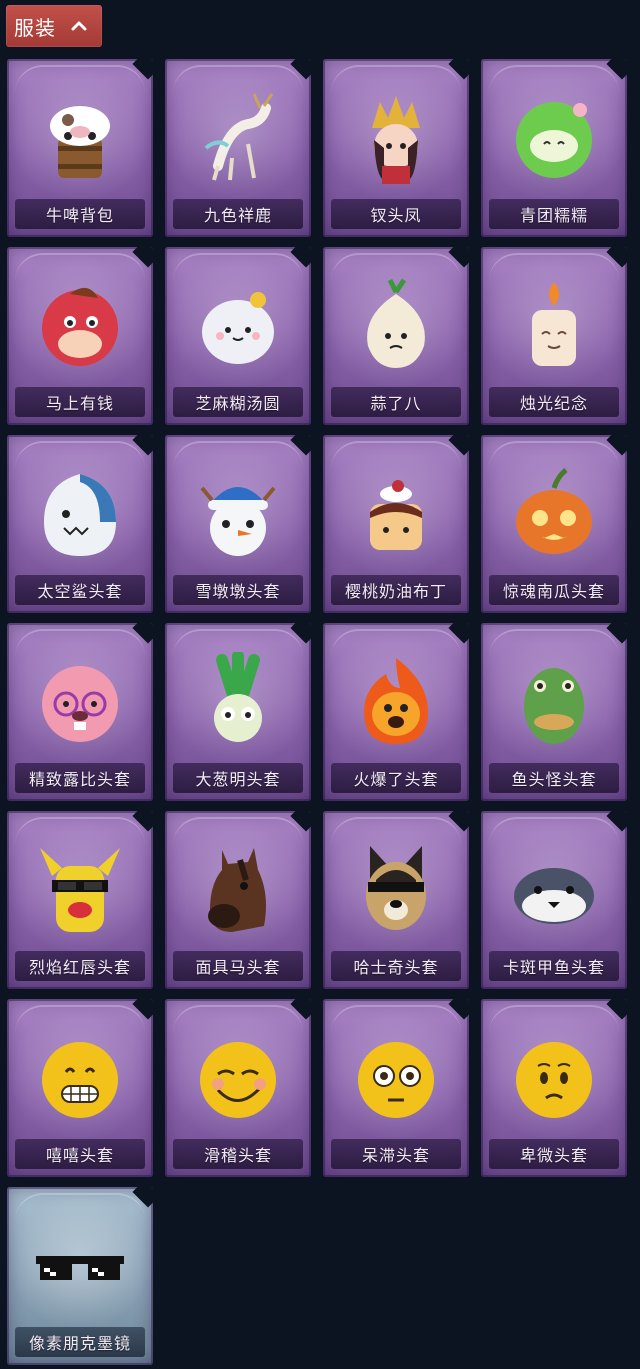 This screenshot has height=1369, width=640. What do you see at coordinates (238, 1078) in the screenshot?
I see `smirk-emoji-helmet-icon` at bounding box center [238, 1078].